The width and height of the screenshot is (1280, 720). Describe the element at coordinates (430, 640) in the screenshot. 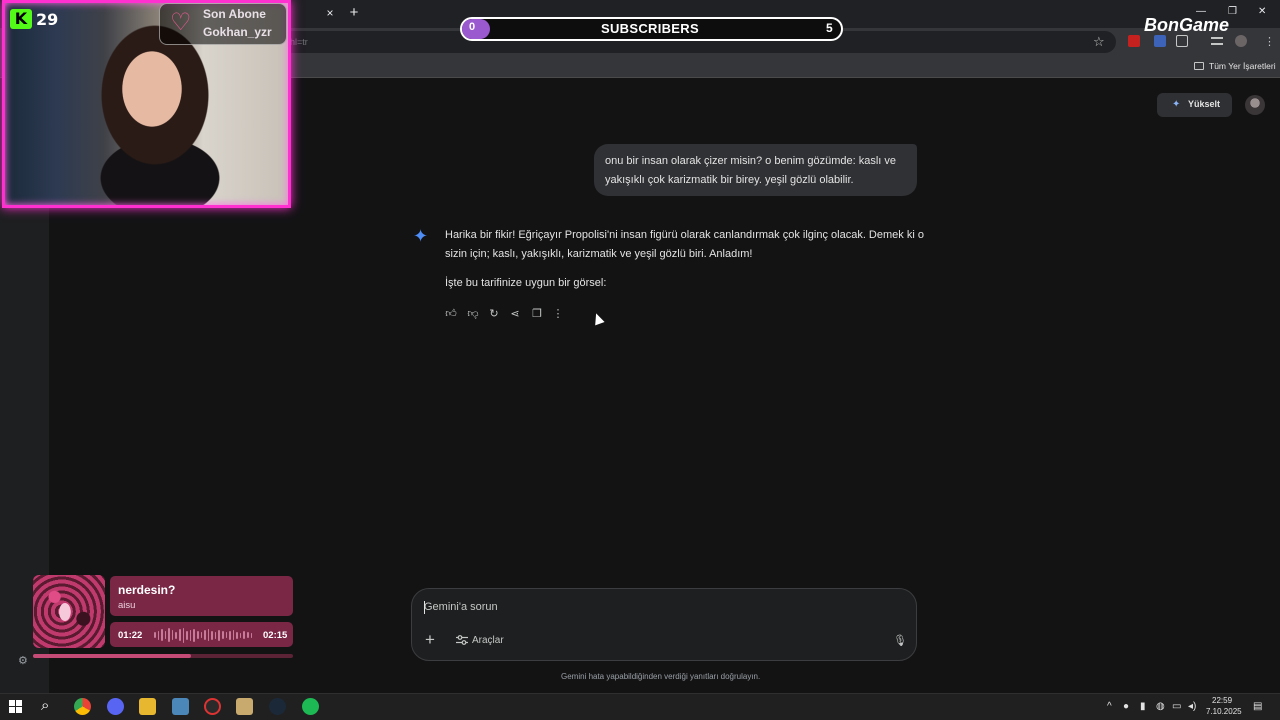

I see `add-attachment-button: +` at that location.